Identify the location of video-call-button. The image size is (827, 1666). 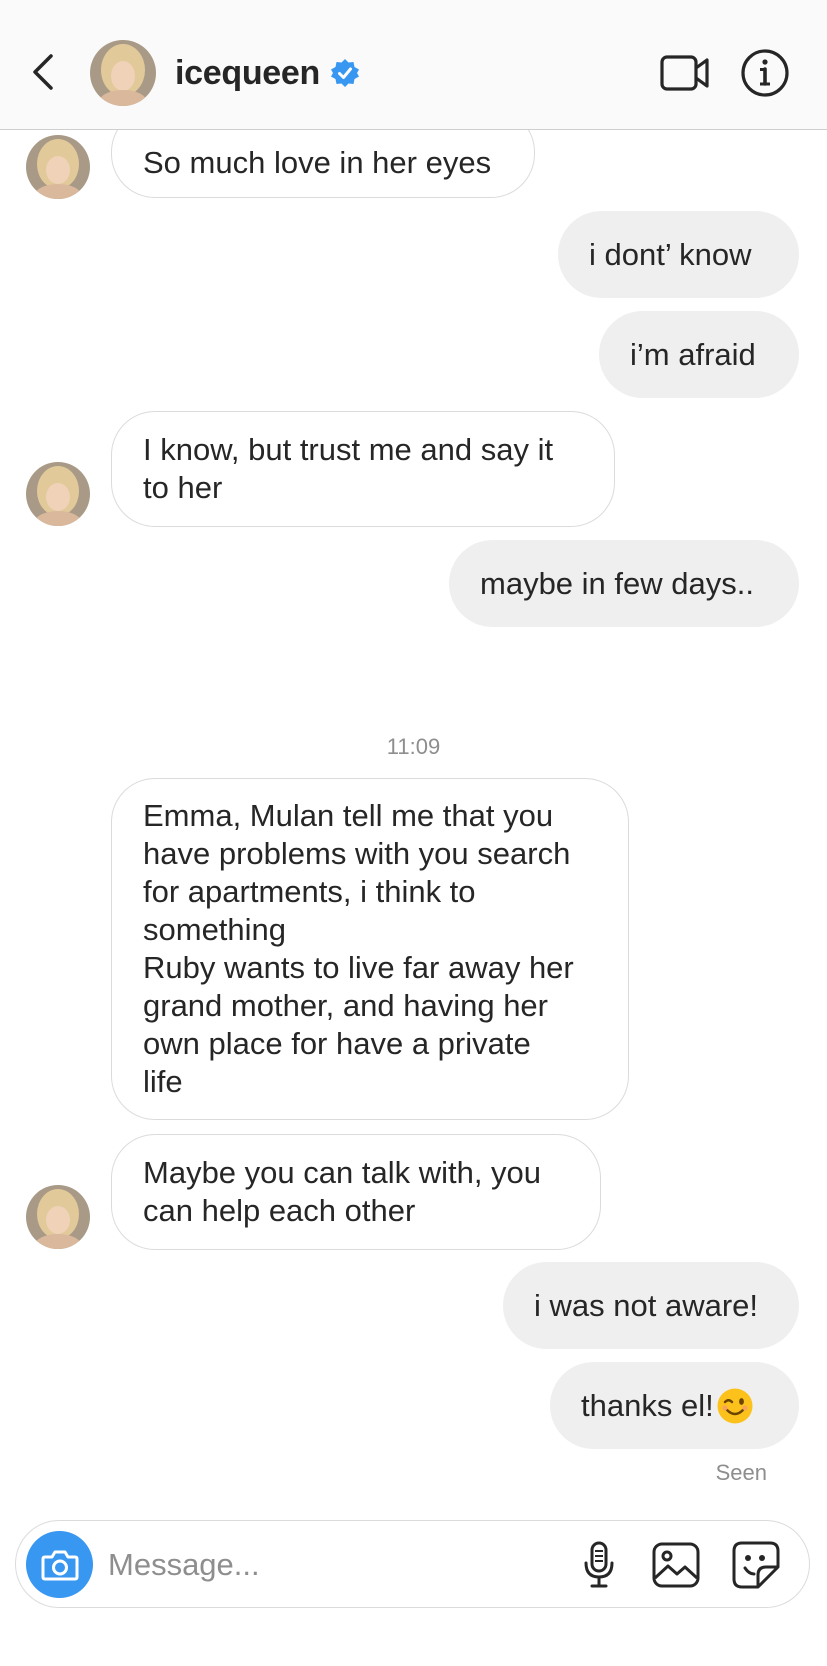
(685, 73).